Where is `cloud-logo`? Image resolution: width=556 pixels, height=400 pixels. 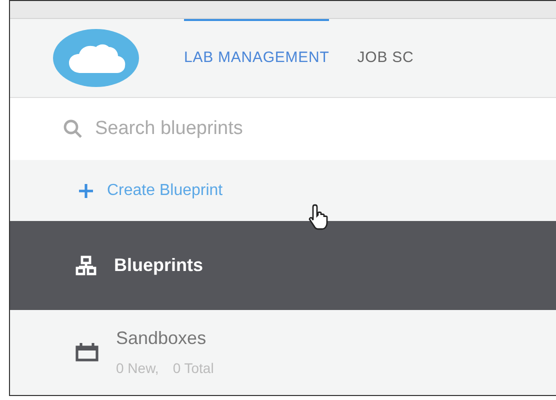
cloud-logo is located at coordinates (96, 58).